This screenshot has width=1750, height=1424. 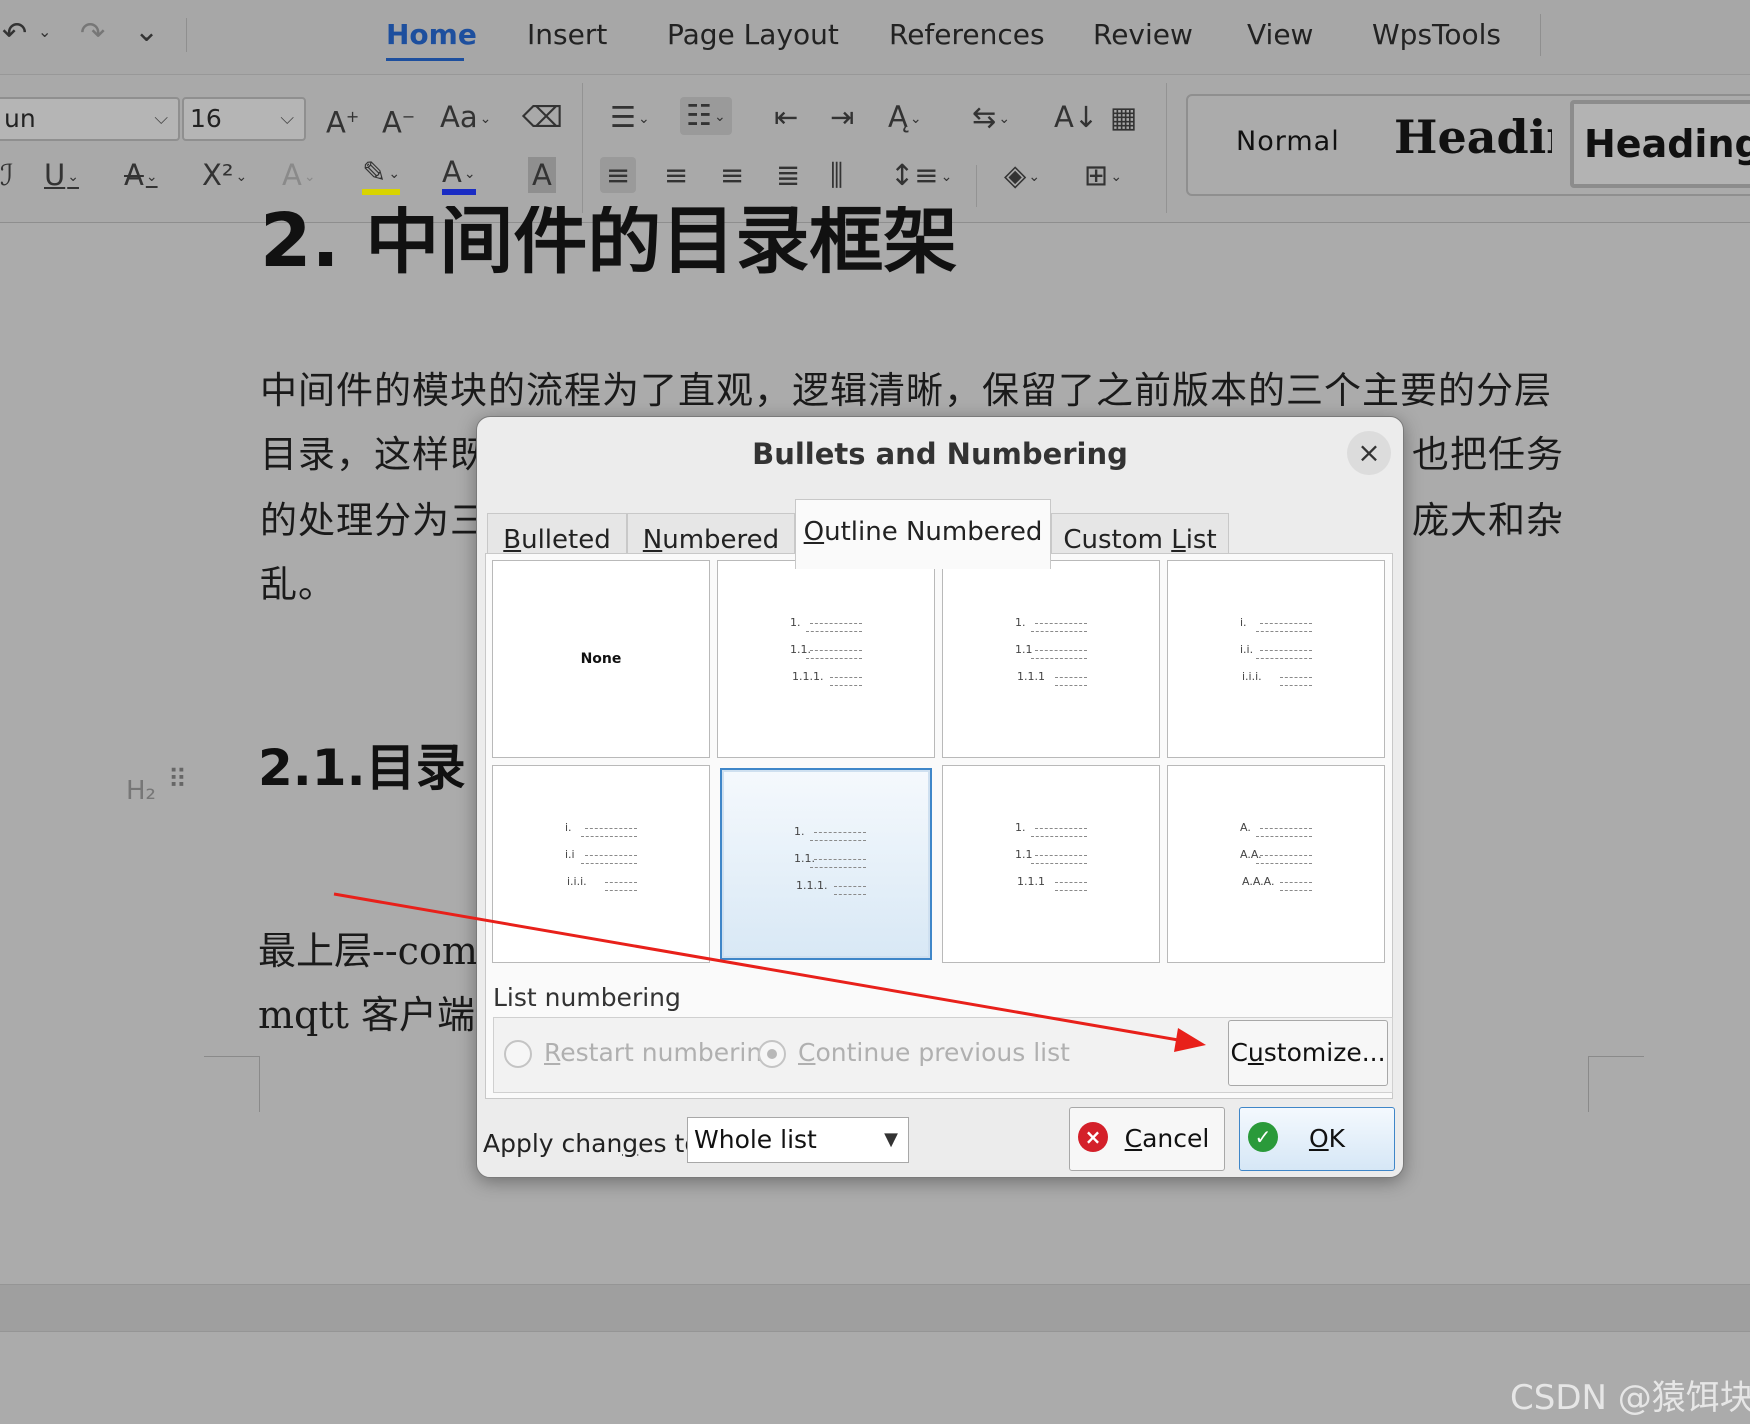 What do you see at coordinates (1660, 144) in the screenshot?
I see `style-heading-2: Heading` at bounding box center [1660, 144].